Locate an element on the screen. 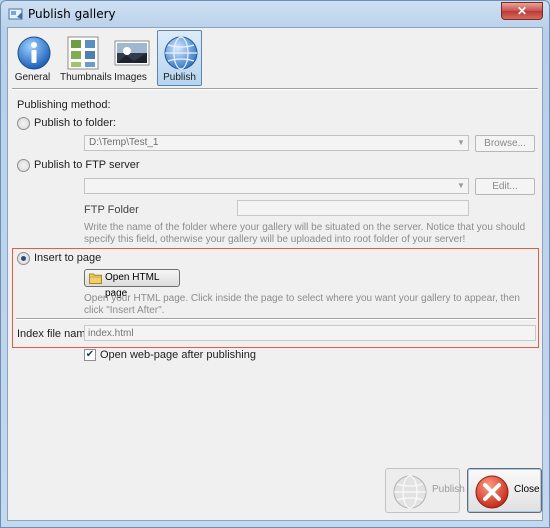 The height and width of the screenshot is (528, 550). index-divider is located at coordinates (276, 318).